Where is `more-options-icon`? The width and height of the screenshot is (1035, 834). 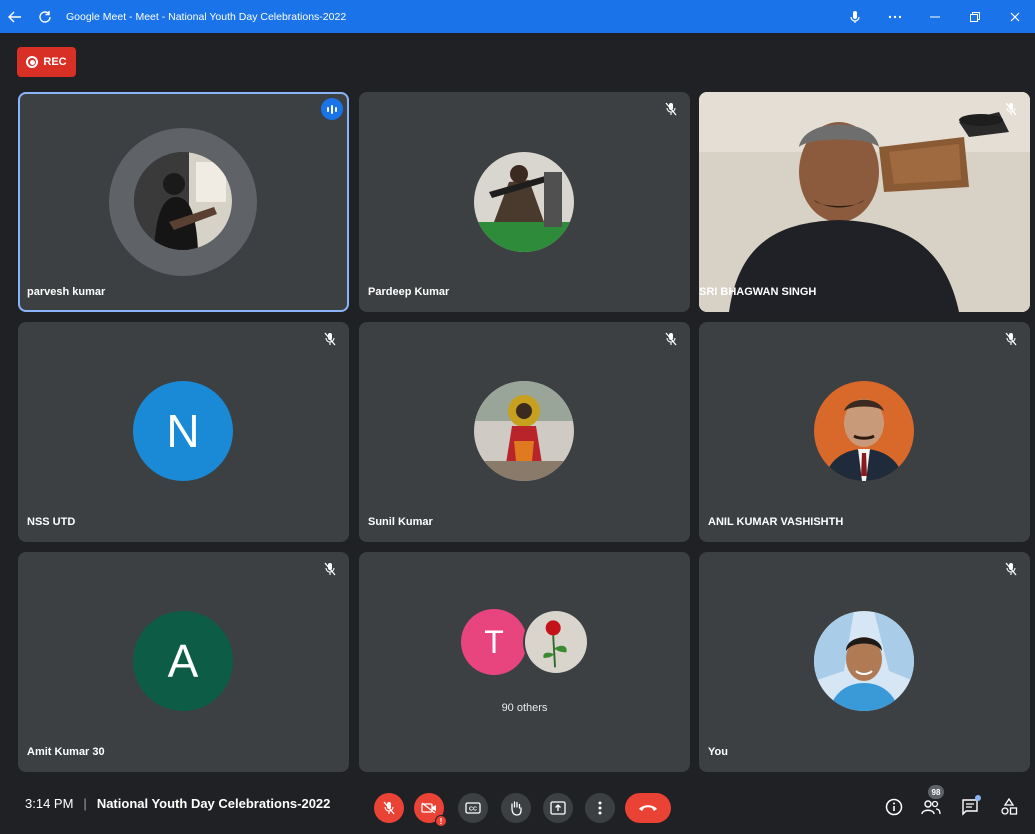 more-options-icon is located at coordinates (895, 16).